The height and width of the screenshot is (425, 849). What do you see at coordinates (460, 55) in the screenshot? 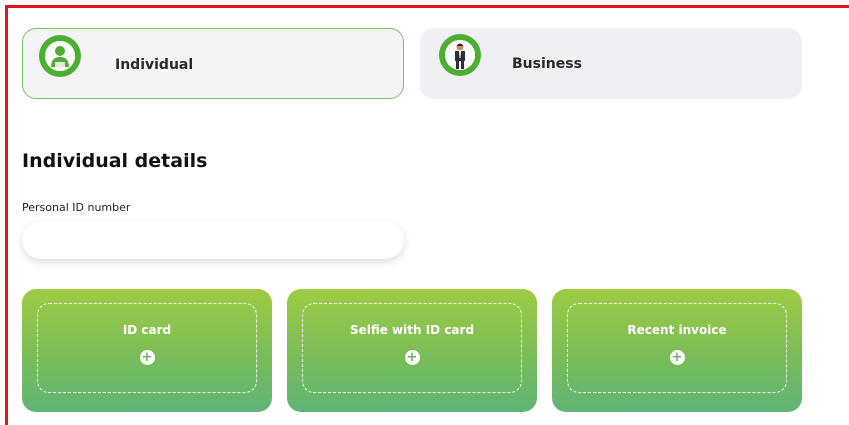
I see `businessman-avatar-icon` at bounding box center [460, 55].